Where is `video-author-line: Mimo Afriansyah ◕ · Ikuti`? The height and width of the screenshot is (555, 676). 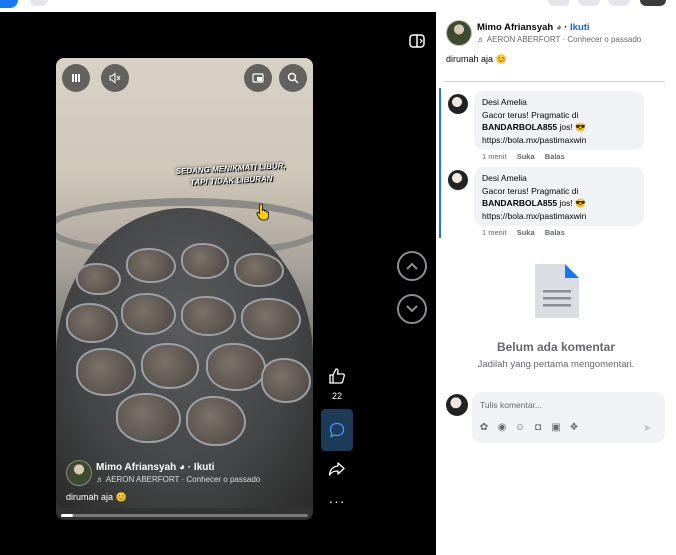
video-author-line: Mimo Afriansyah ◕ · Ikuti is located at coordinates (155, 467).